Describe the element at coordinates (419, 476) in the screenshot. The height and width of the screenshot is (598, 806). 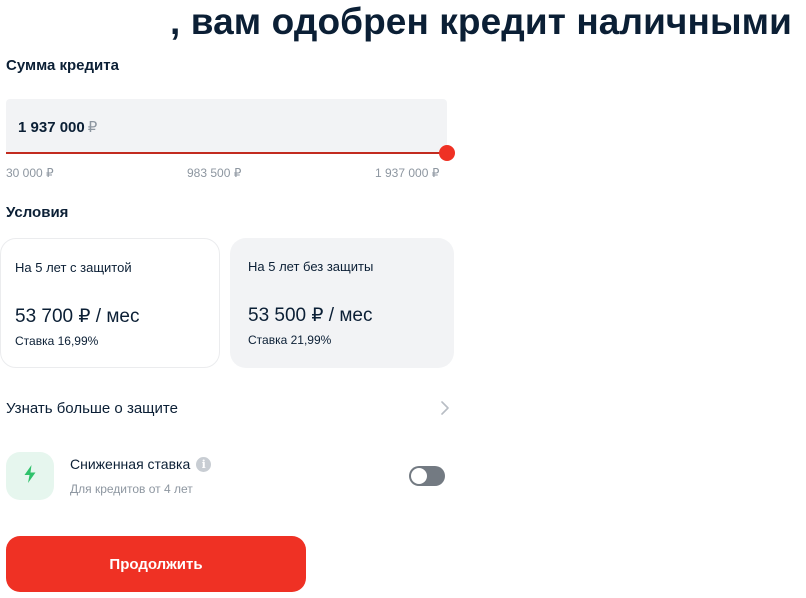
I see `toggle-knob` at that location.